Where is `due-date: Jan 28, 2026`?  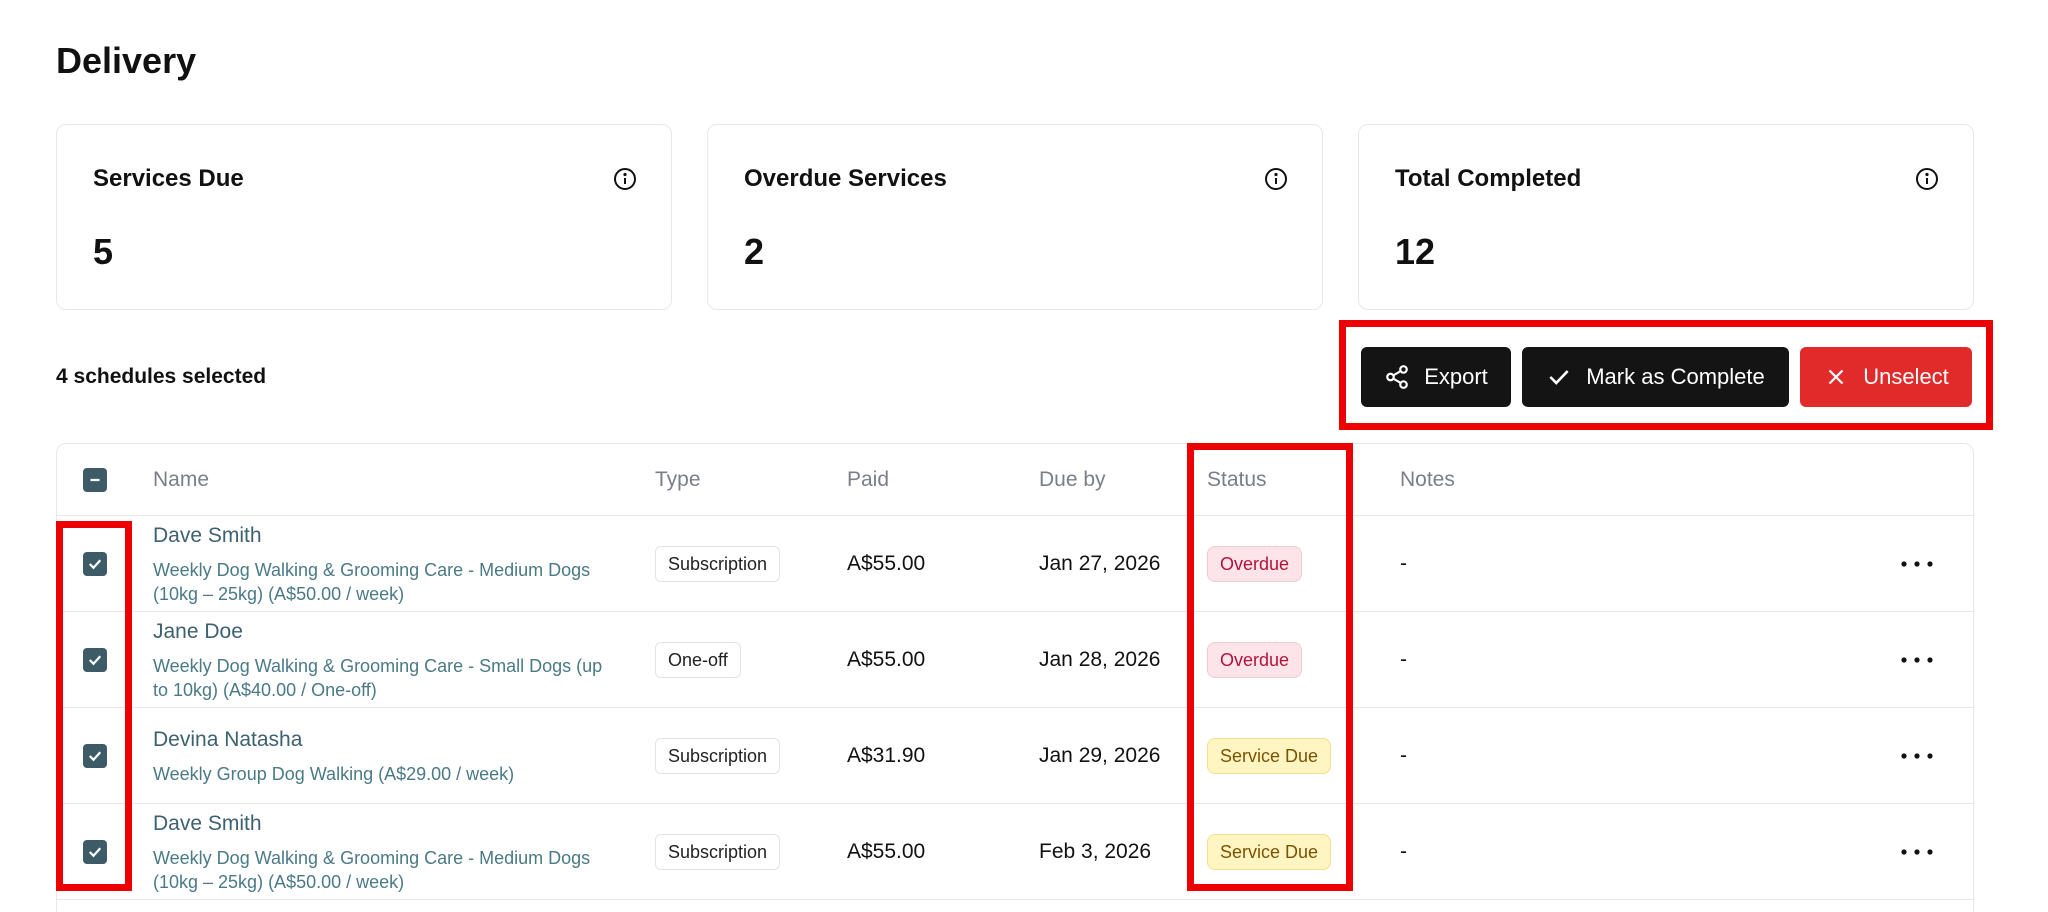 due-date: Jan 28, 2026 is located at coordinates (1100, 659).